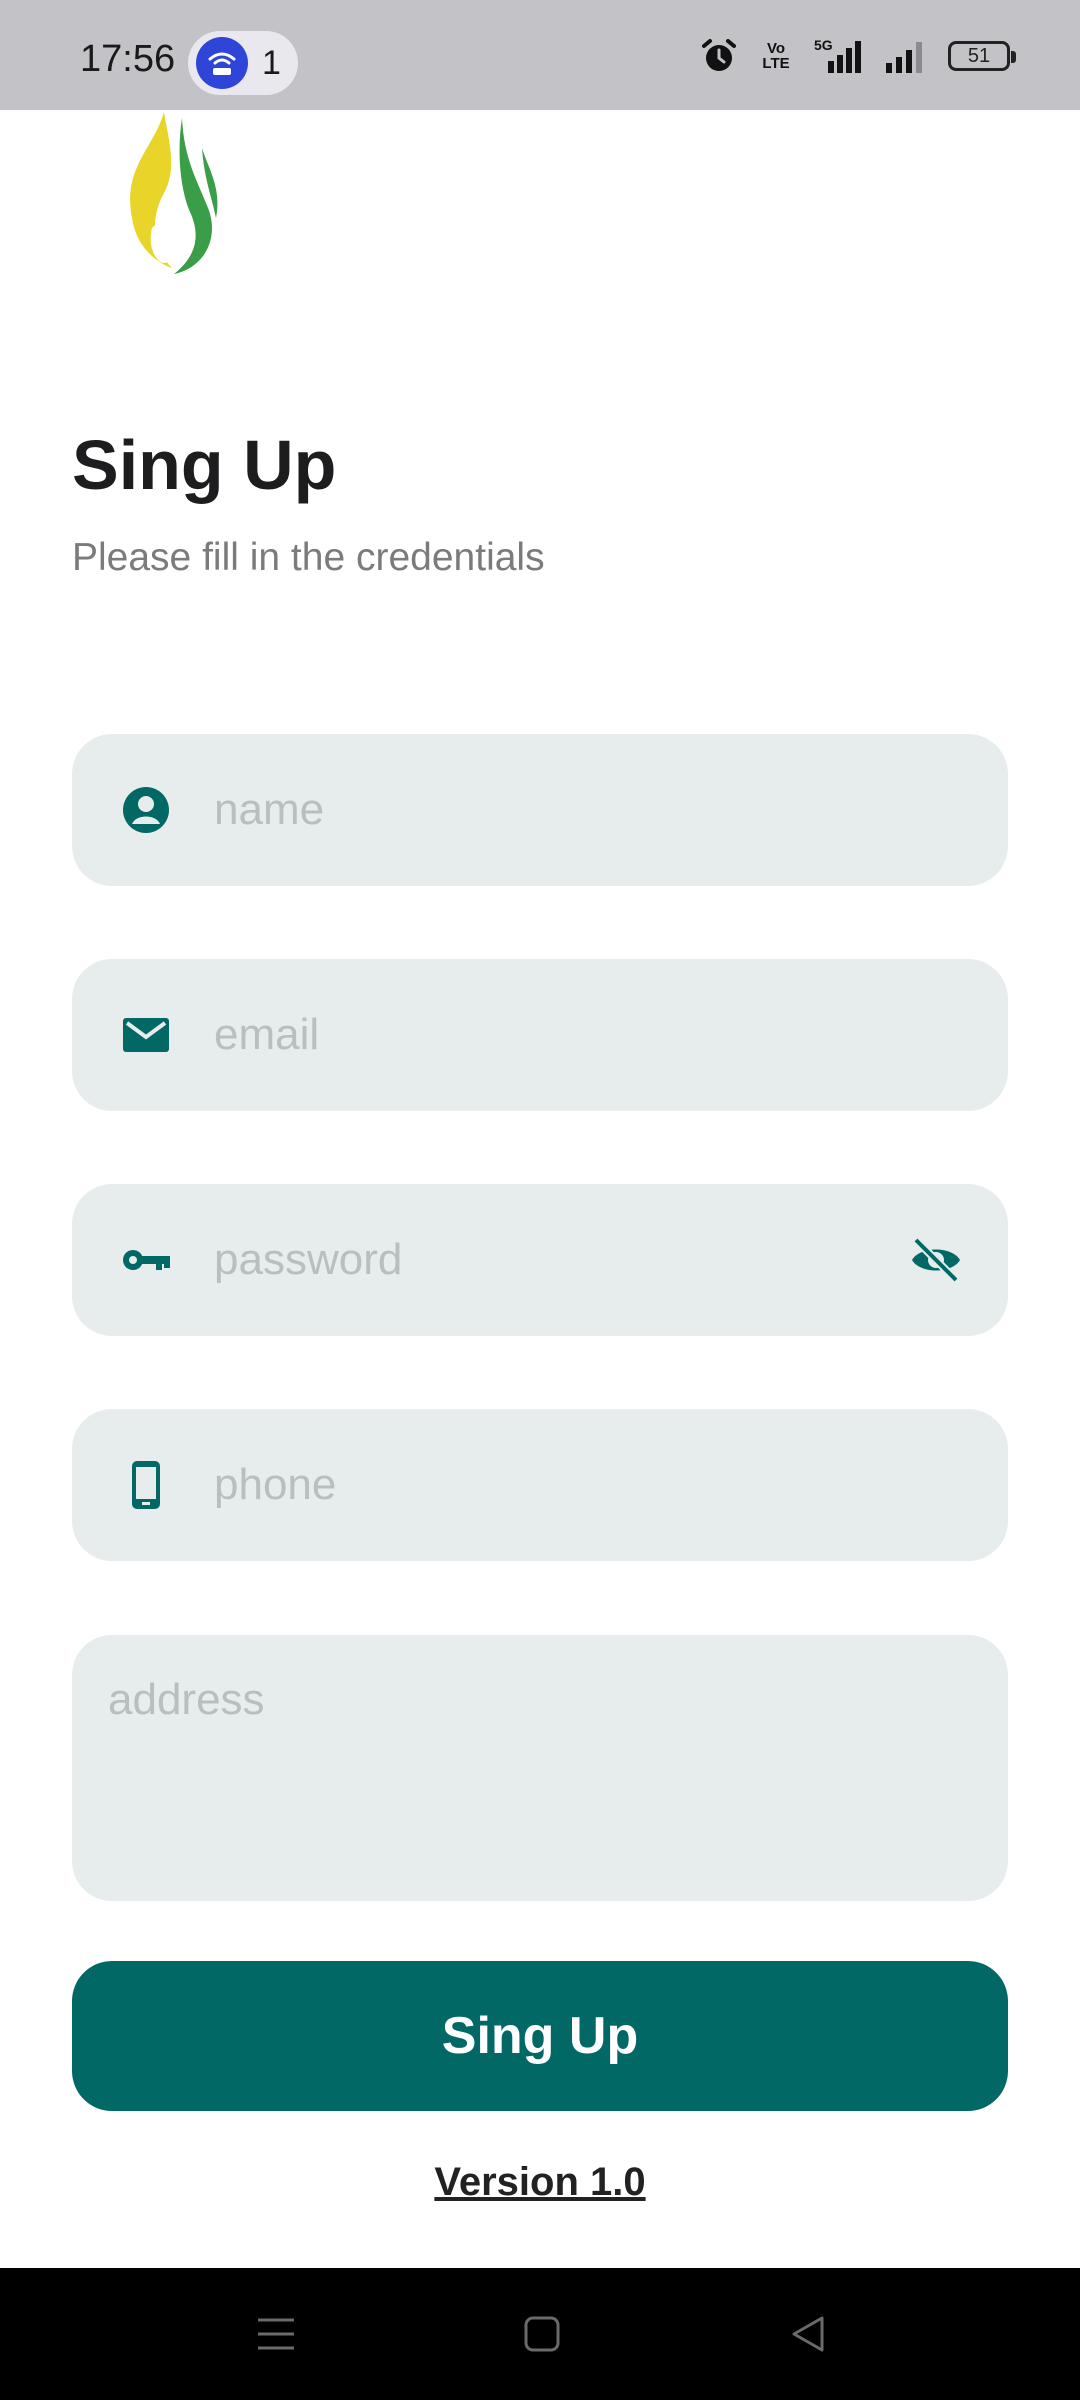 The width and height of the screenshot is (1080, 2400). I want to click on page-subtitle: Please fill in the credentials, so click(308, 557).